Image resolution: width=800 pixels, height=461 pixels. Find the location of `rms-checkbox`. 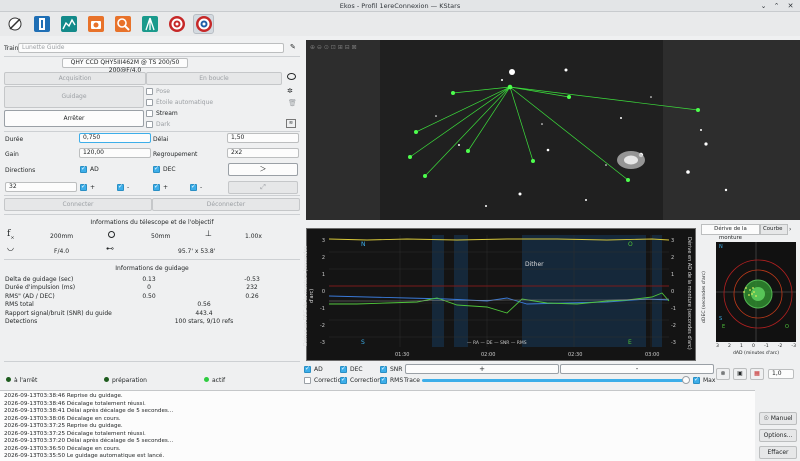

rms-checkbox is located at coordinates (383, 380).